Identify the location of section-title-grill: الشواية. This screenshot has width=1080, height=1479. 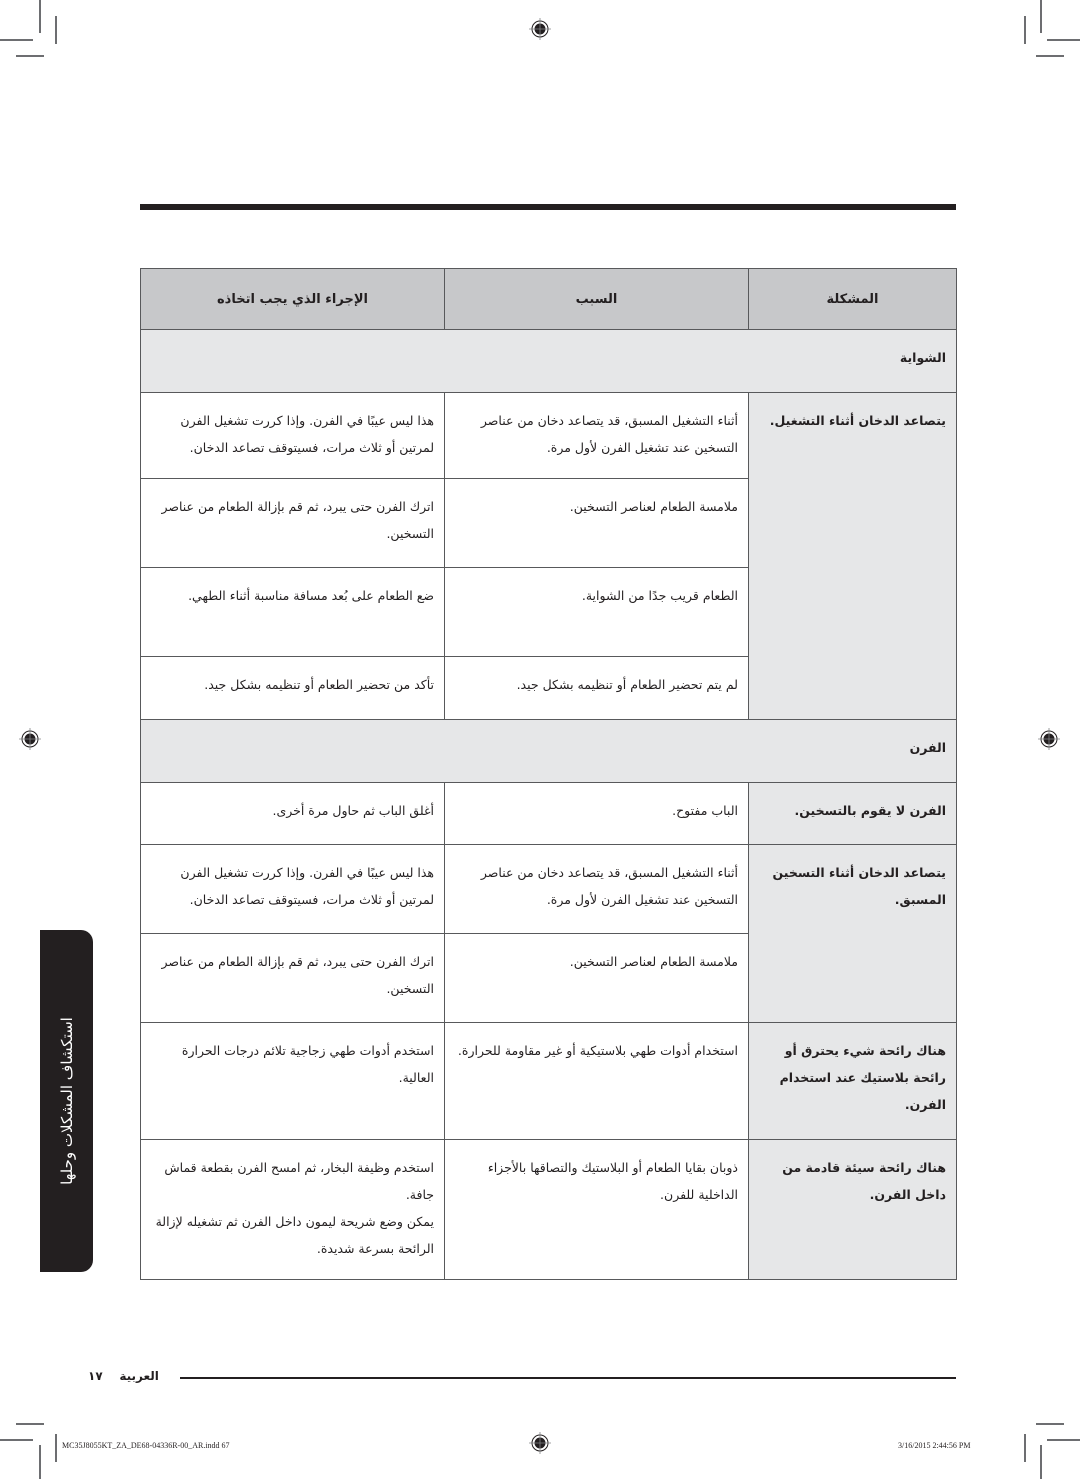
(548, 361).